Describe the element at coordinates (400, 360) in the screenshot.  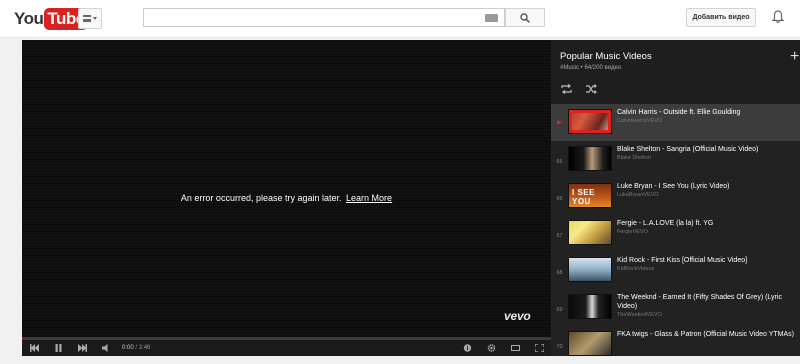
I see `page-background` at that location.